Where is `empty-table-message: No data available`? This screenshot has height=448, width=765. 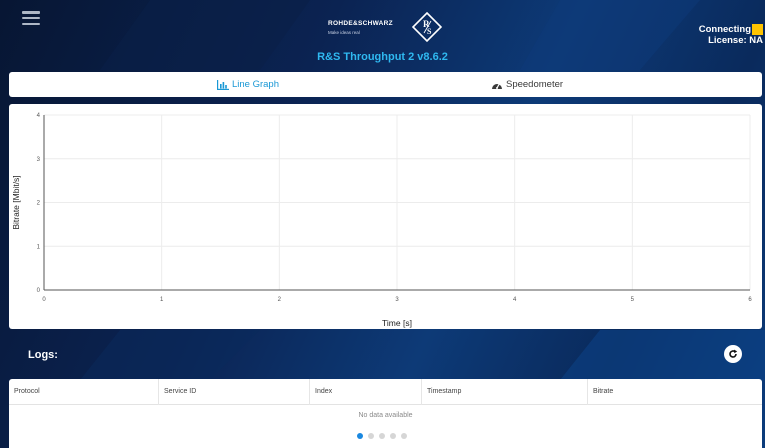 empty-table-message: No data available is located at coordinates (385, 415).